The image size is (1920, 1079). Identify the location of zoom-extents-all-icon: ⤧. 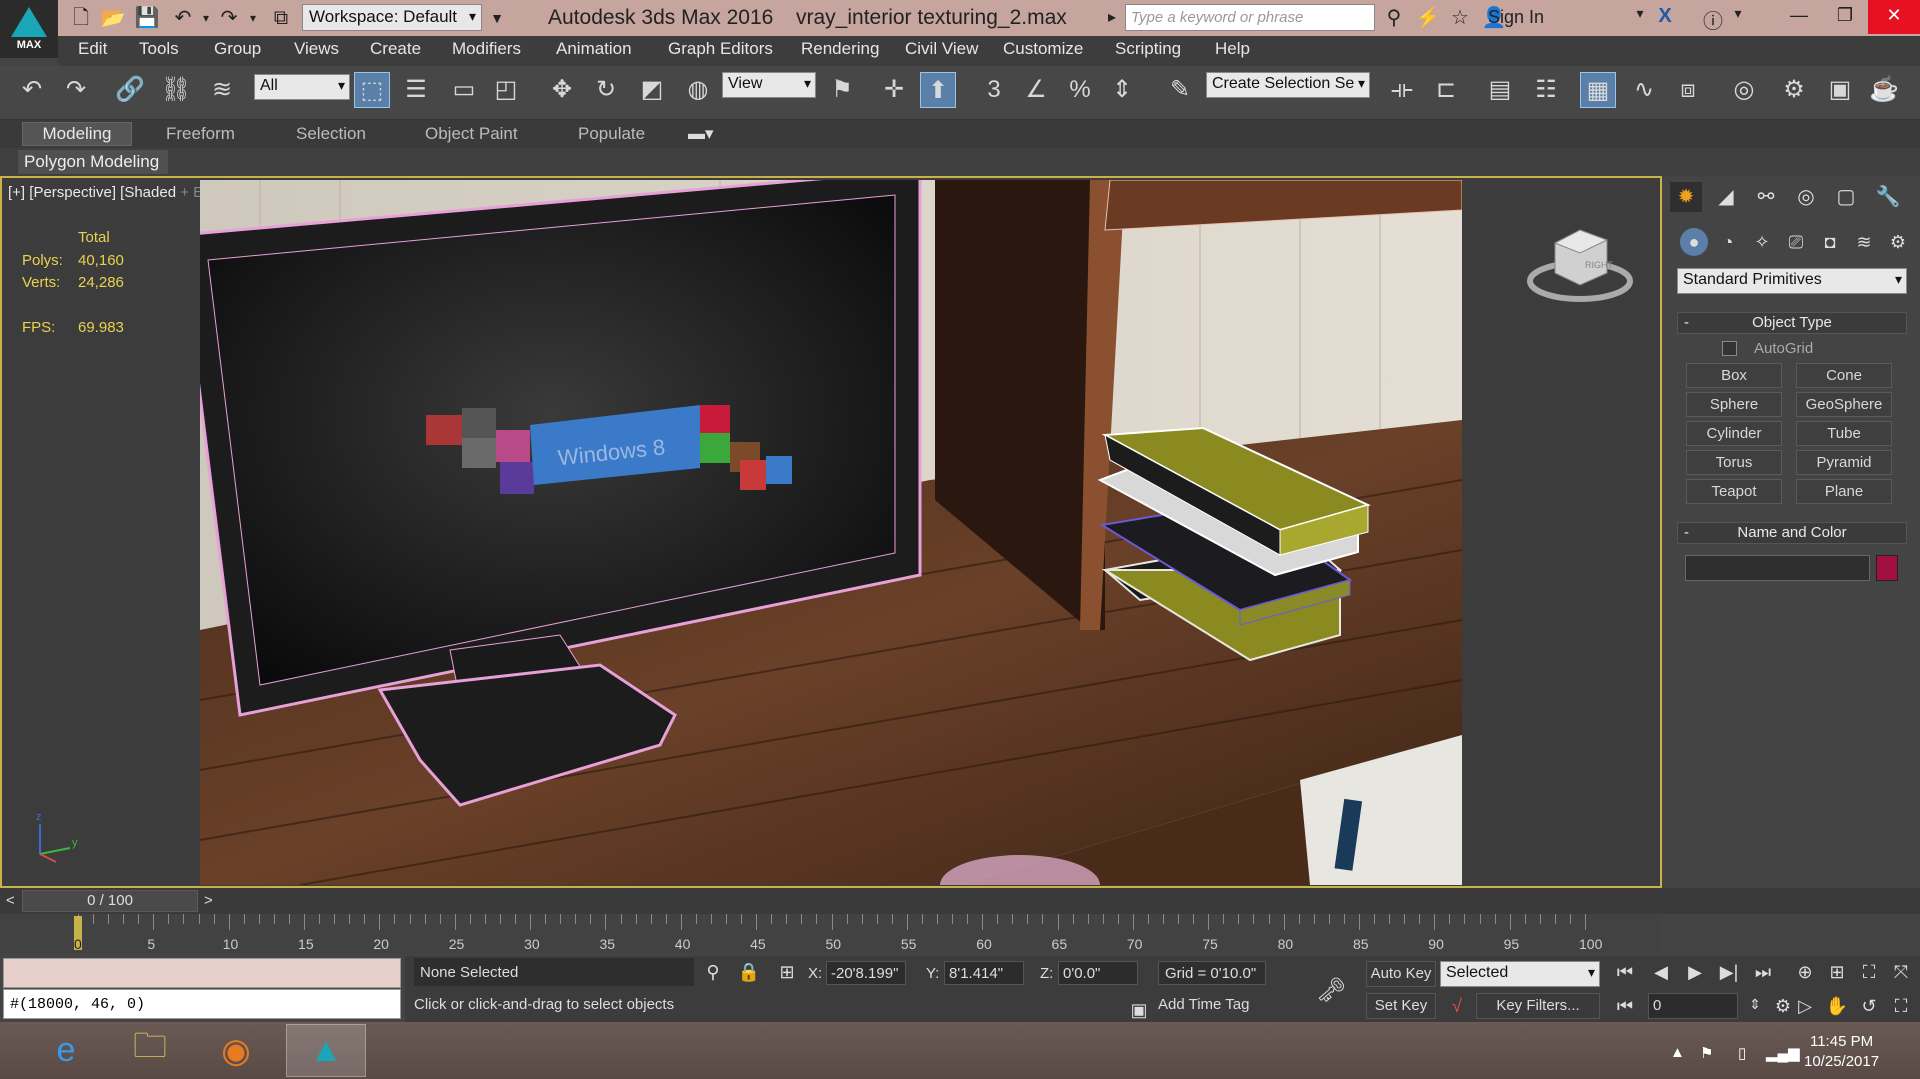
(1901, 972).